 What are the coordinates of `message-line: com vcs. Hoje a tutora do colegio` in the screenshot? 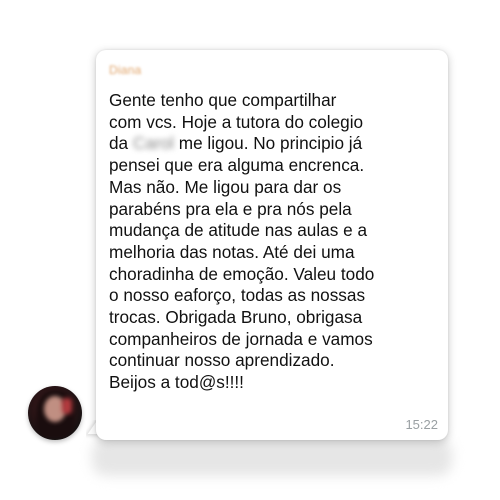 It's located at (236, 121).